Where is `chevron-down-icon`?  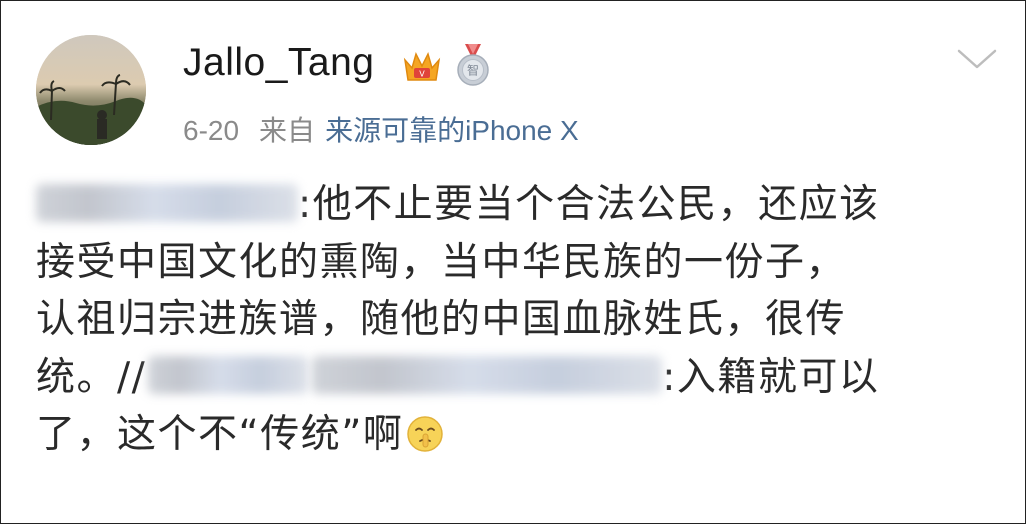
chevron-down-icon is located at coordinates (977, 60).